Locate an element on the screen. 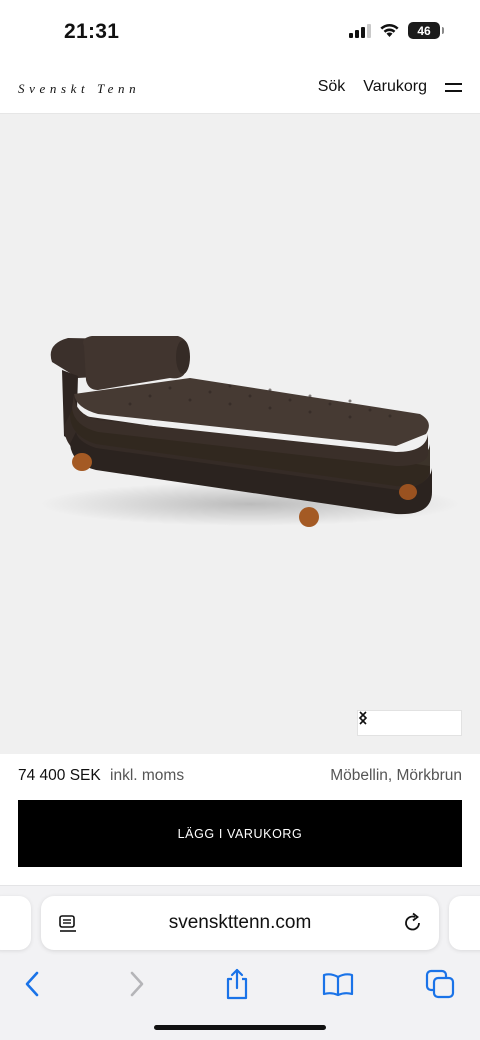 Image resolution: width=480 pixels, height=1040 pixels. tabs-icon is located at coordinates (440, 984).